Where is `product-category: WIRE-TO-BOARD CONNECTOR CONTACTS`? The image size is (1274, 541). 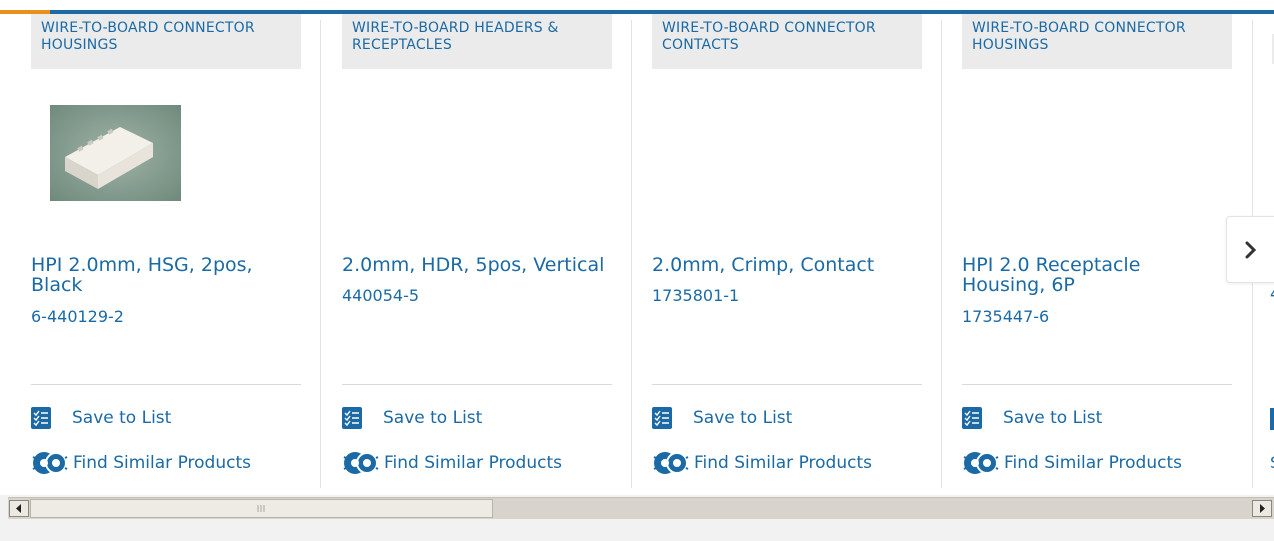
product-category: WIRE-TO-BOARD CONNECTOR CONTACTS is located at coordinates (787, 41).